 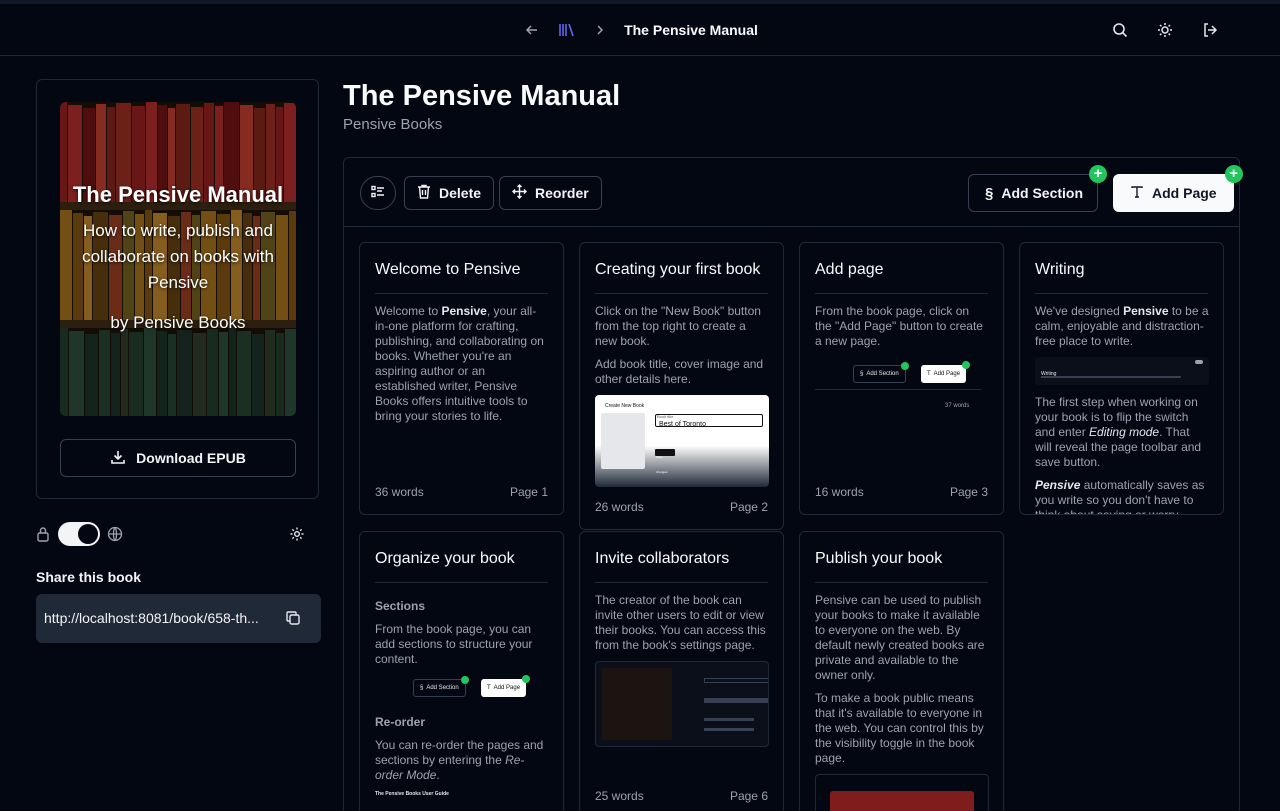 What do you see at coordinates (400, 722) in the screenshot?
I see `card-subheading: Re-order` at bounding box center [400, 722].